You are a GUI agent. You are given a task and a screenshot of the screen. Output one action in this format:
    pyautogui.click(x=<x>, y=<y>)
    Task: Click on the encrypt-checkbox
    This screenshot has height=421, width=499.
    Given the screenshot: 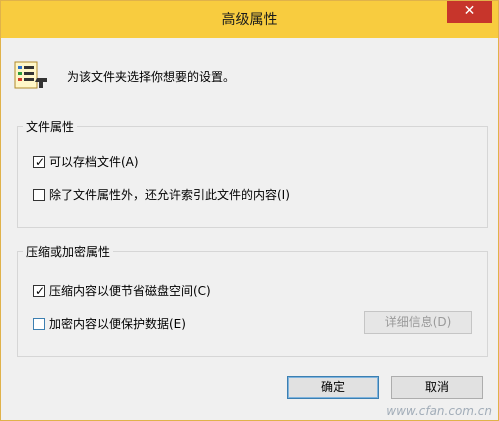 What is the action you would take?
    pyautogui.click(x=39, y=324)
    